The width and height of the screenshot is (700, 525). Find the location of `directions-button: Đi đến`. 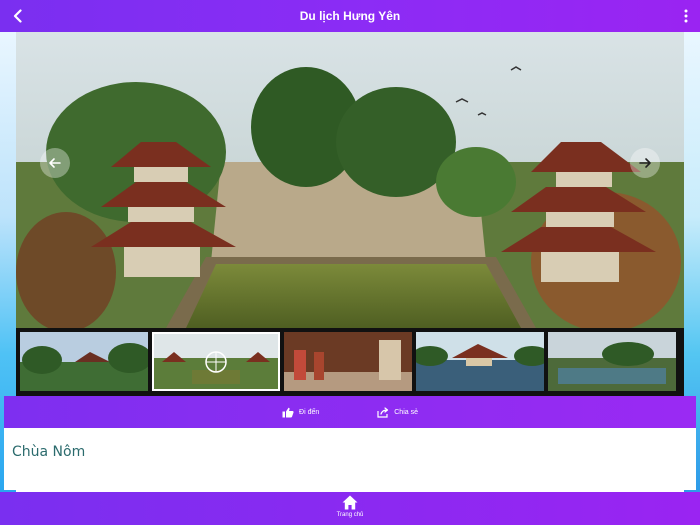

directions-button: Đi đến is located at coordinates (300, 412).